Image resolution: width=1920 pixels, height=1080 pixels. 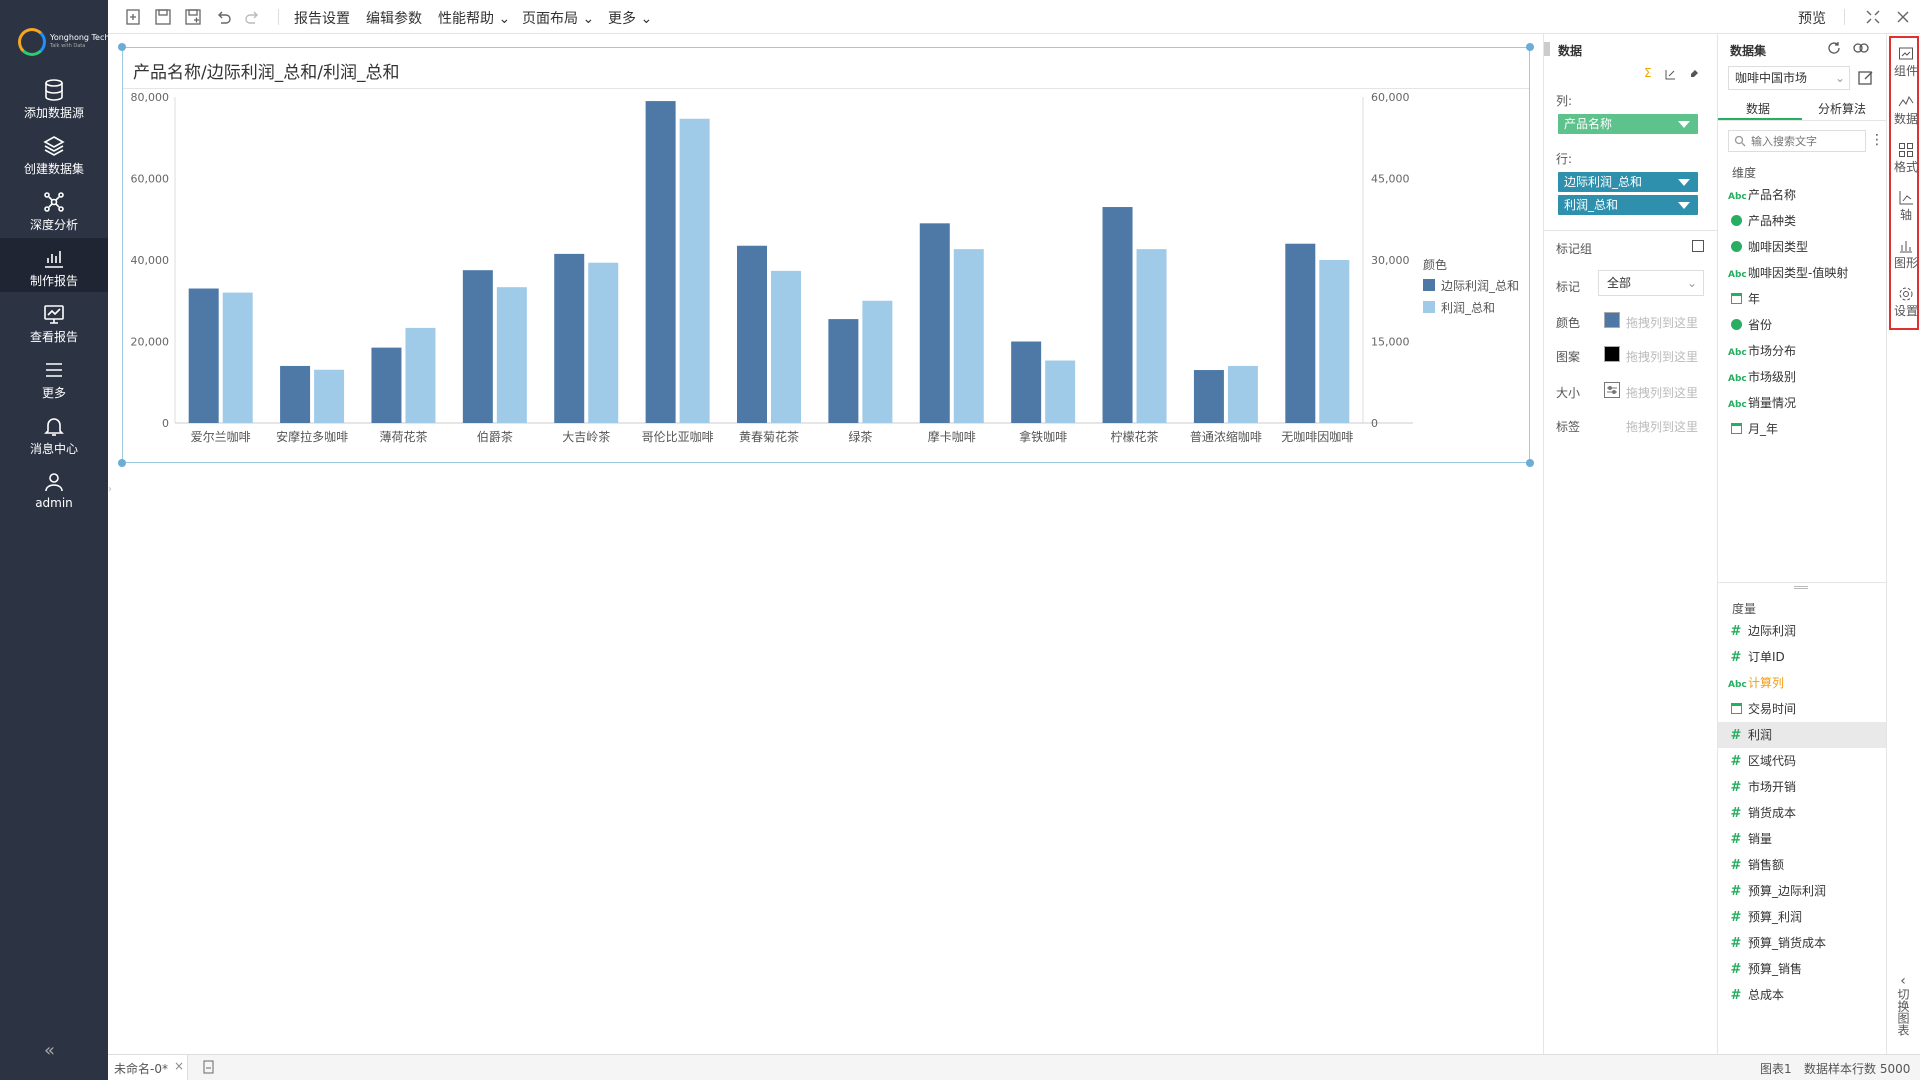 I want to click on field-item: 咖啡因类型, so click(x=1803, y=247).